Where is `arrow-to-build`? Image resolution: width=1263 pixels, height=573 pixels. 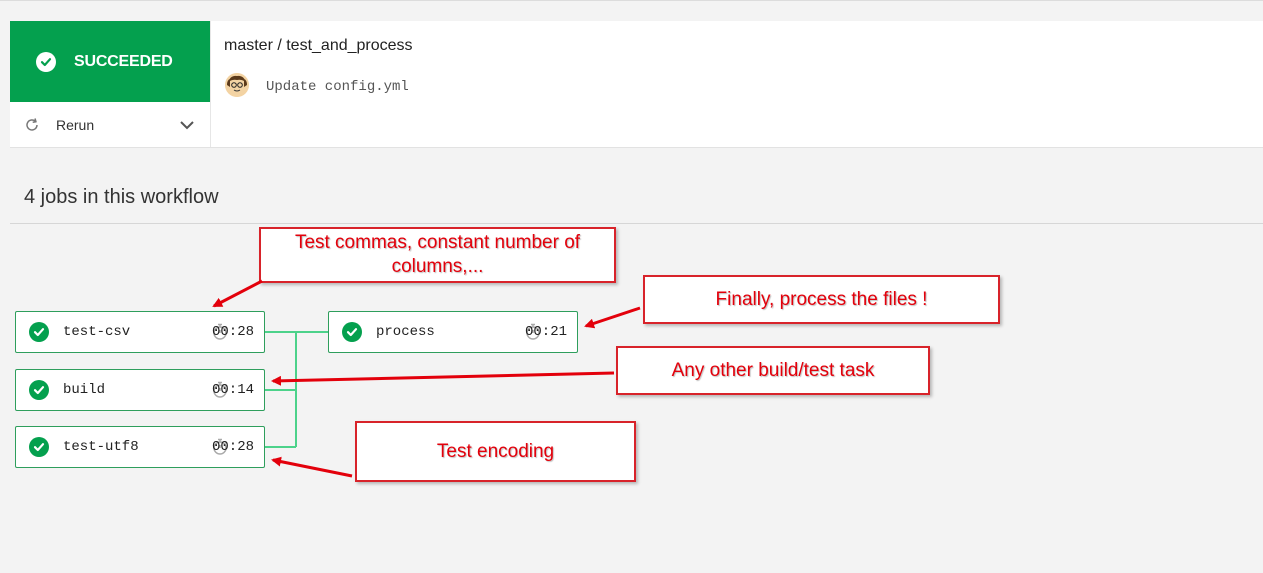
arrow-to-build is located at coordinates (443, 378).